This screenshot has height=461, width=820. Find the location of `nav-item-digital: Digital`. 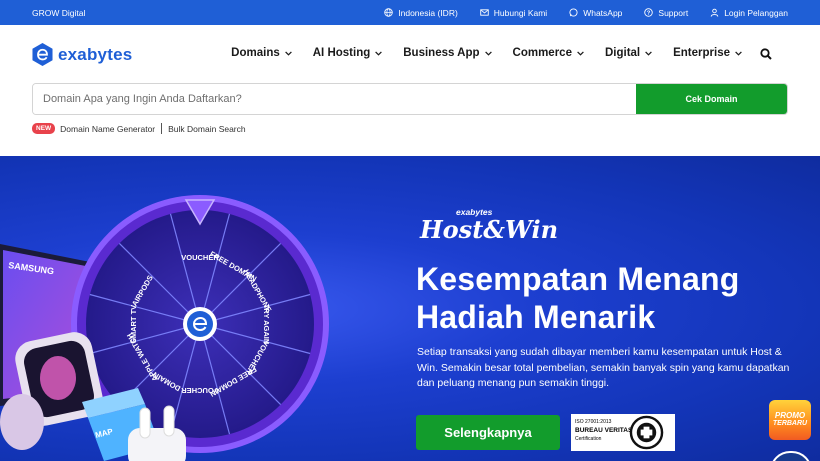

nav-item-digital: Digital is located at coordinates (628, 53).